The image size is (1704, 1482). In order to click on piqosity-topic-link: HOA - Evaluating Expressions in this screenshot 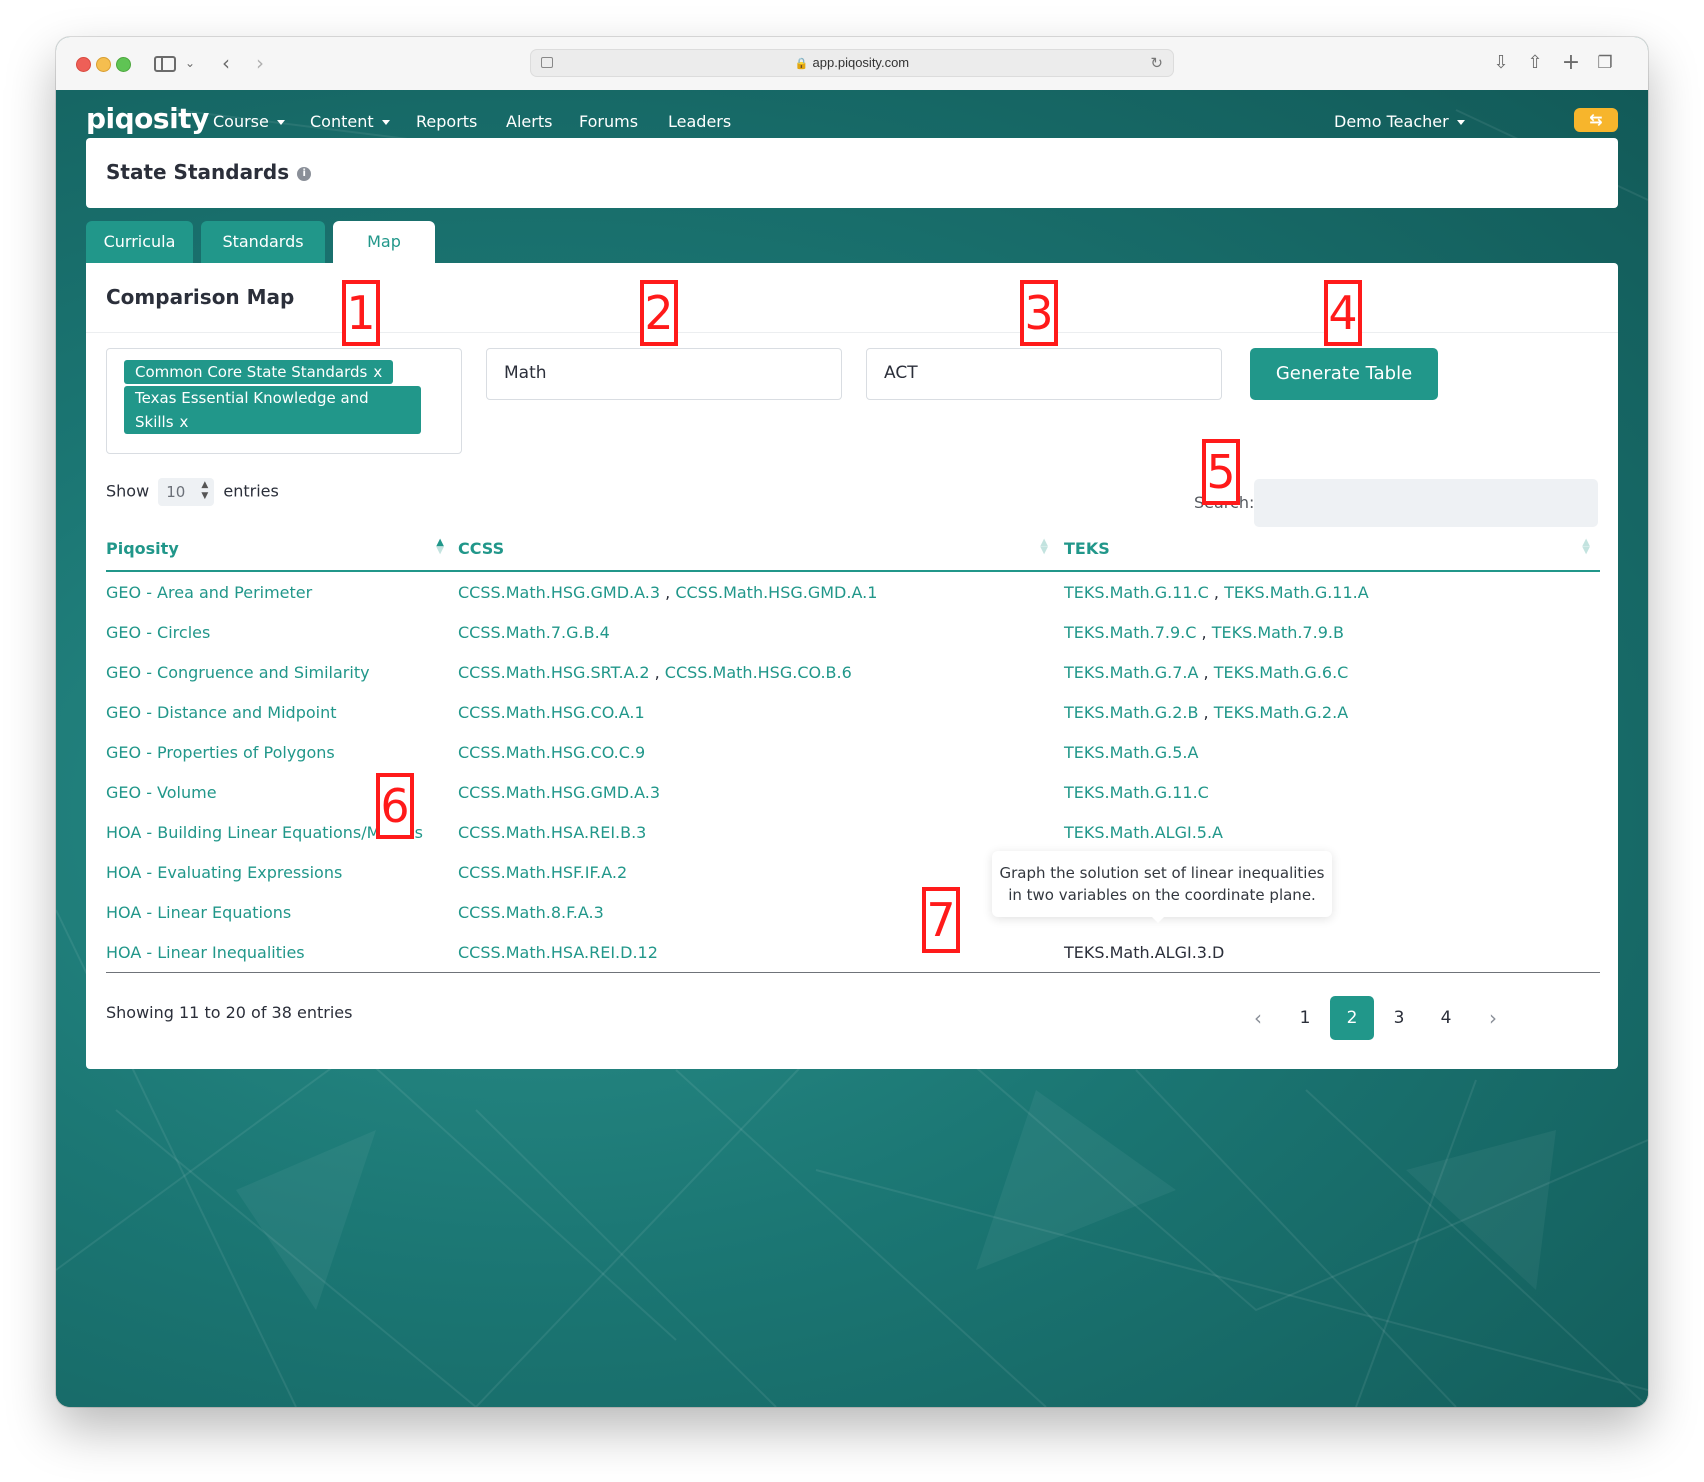, I will do `click(282, 872)`.